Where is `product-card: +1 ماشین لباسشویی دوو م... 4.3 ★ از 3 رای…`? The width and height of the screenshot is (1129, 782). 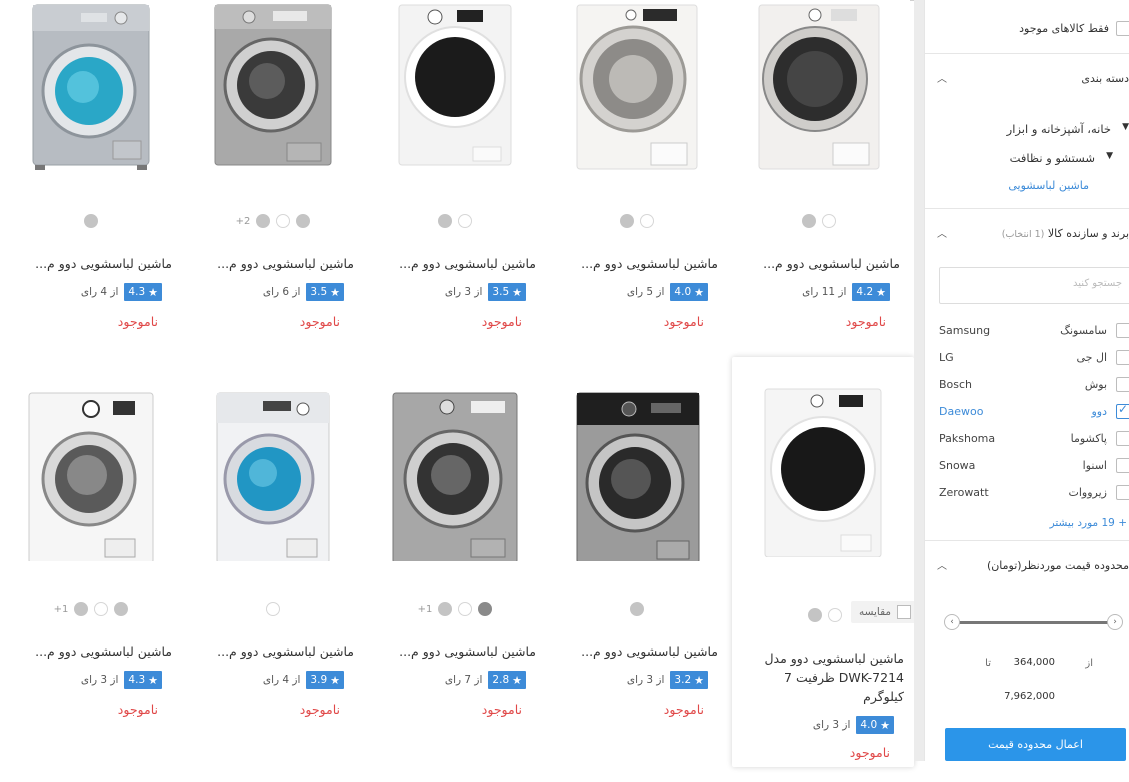 product-card: +1 ماشین لباسشویی دوو م... 4.3 ★ از 3 رای… is located at coordinates (91, 585).